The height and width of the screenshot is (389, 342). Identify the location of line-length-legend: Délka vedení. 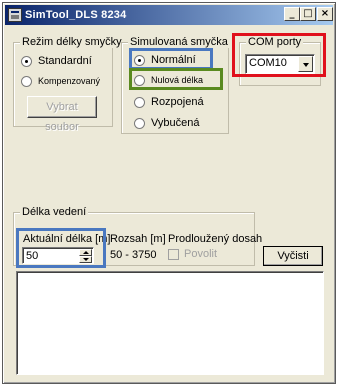
(54, 212).